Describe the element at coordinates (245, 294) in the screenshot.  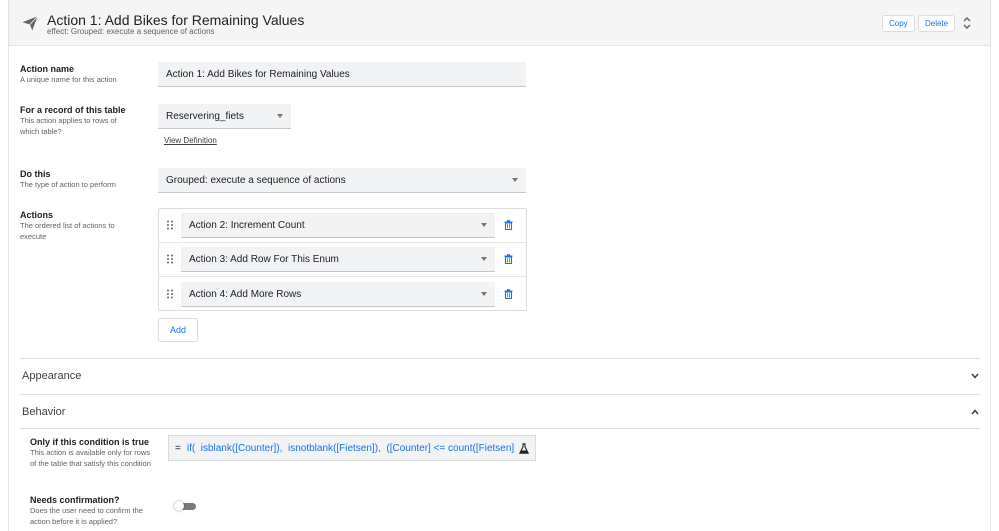
I see `action-item-value: Action 4: Add More Rows` at that location.